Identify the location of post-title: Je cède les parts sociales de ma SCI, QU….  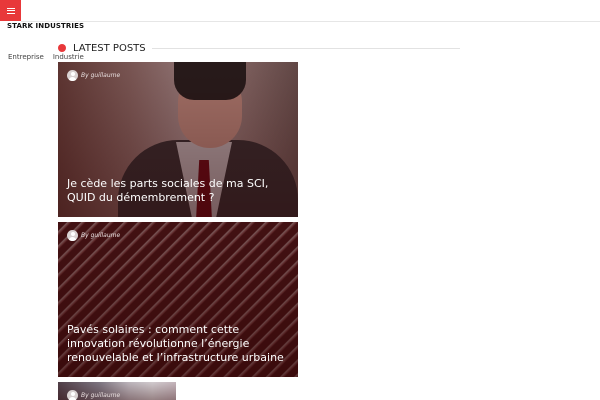
(177, 191).